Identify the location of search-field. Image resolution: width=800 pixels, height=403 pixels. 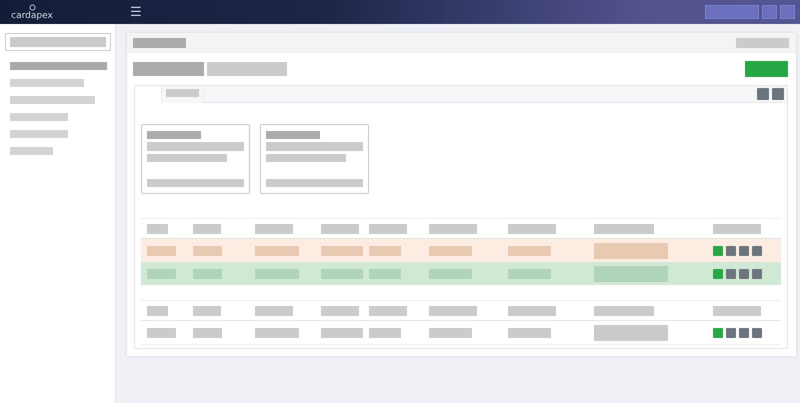
(58, 42).